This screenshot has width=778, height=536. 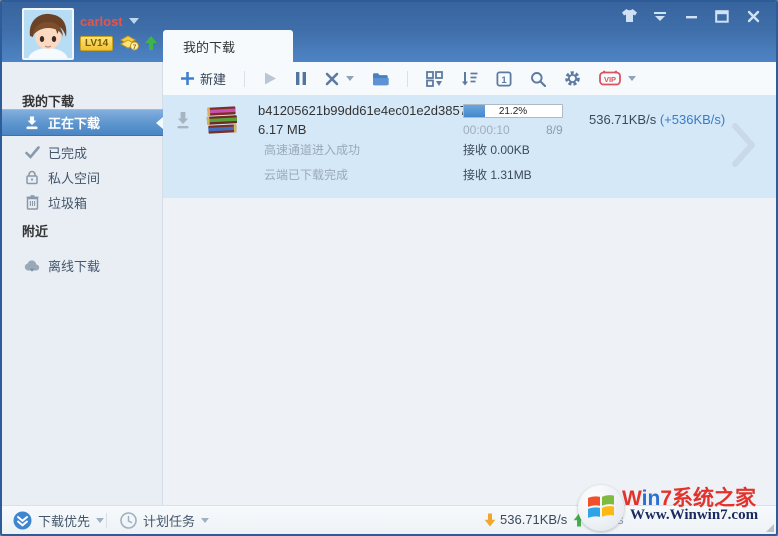 I want to click on progress-bar: 21.2%, so click(x=513, y=111).